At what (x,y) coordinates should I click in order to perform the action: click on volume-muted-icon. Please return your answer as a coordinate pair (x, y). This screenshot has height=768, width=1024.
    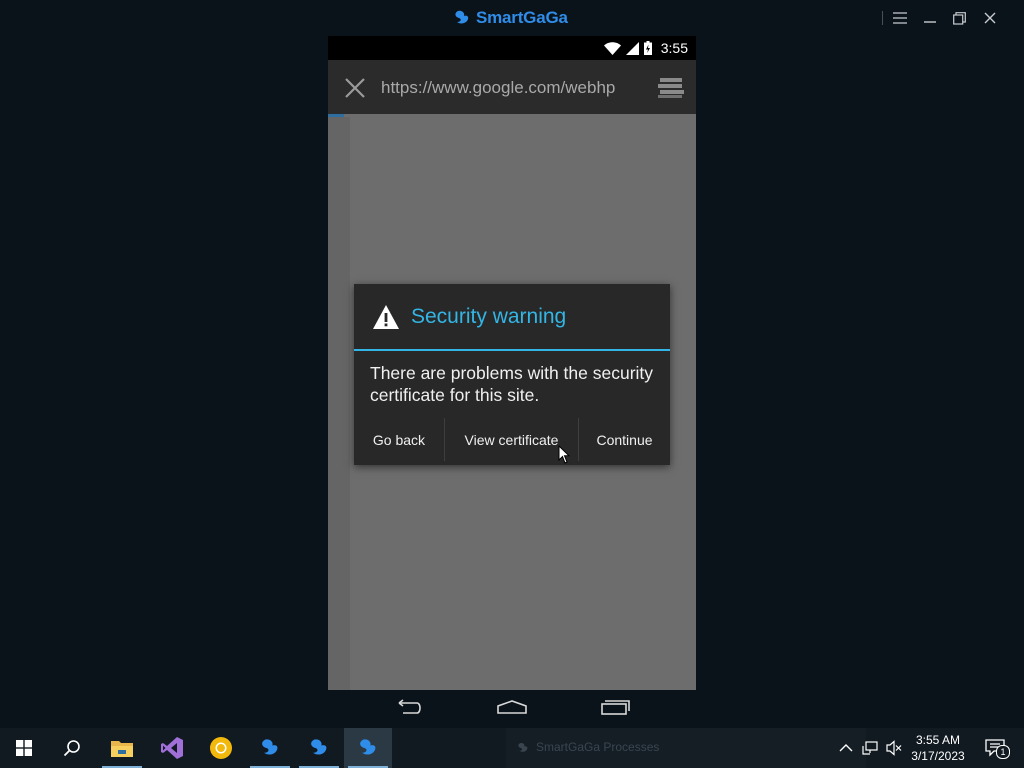
    Looking at the image, I should click on (894, 748).